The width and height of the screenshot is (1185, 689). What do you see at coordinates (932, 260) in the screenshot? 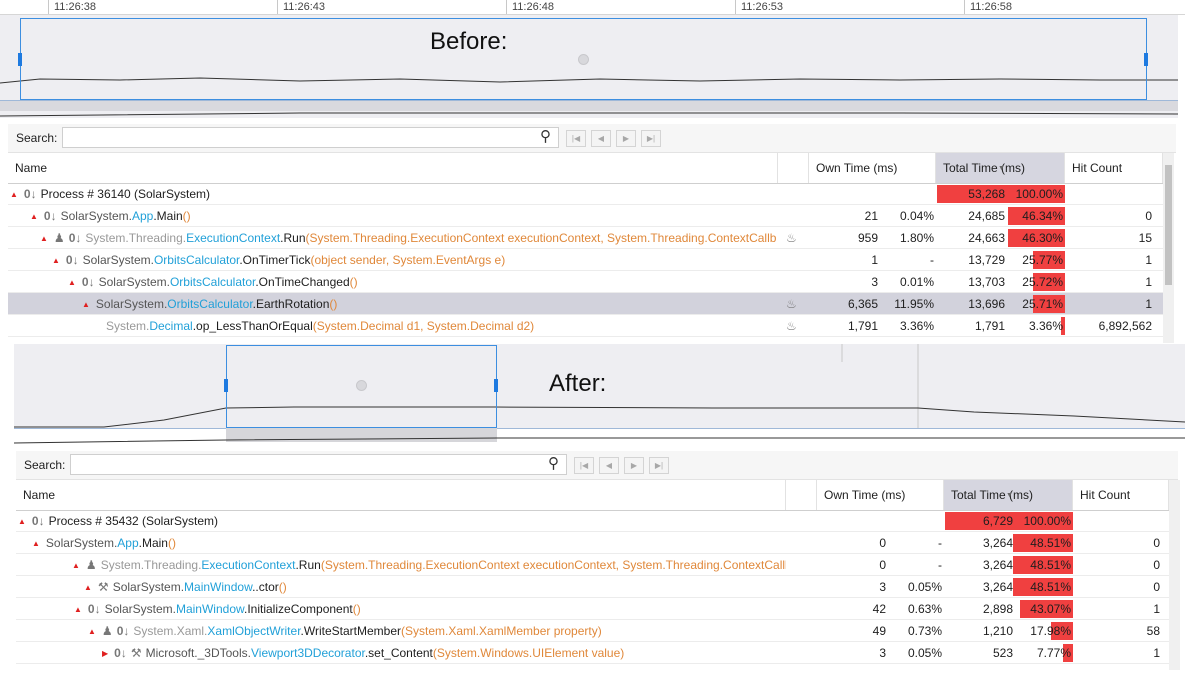
I see `own-time-percent: -` at bounding box center [932, 260].